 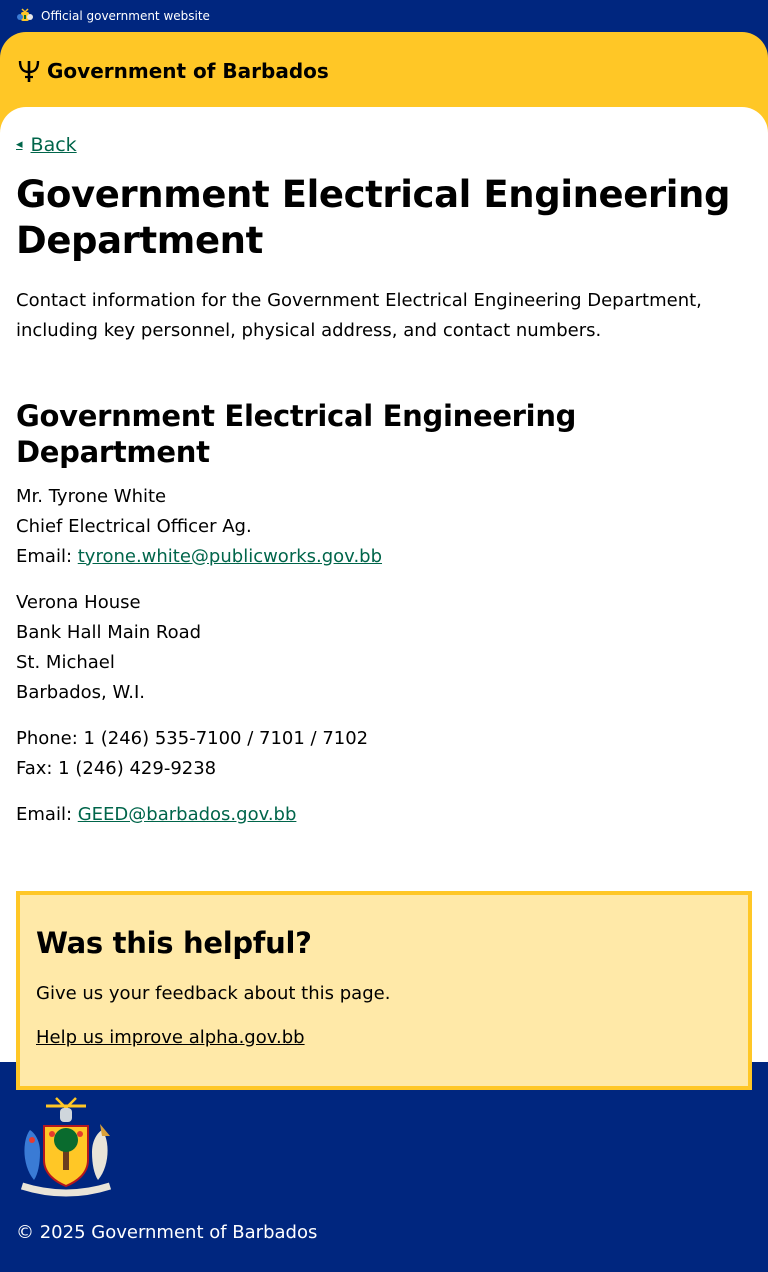 What do you see at coordinates (65, 662) in the screenshot?
I see `address-line: St. Michael` at bounding box center [65, 662].